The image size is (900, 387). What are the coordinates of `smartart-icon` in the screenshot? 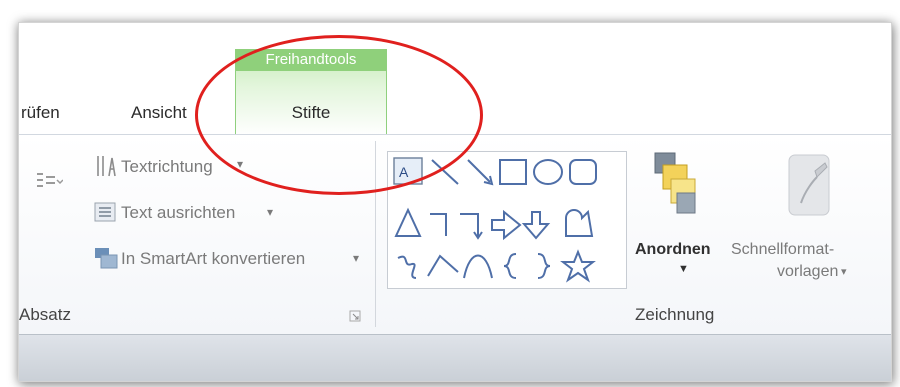 It's located at (106, 258).